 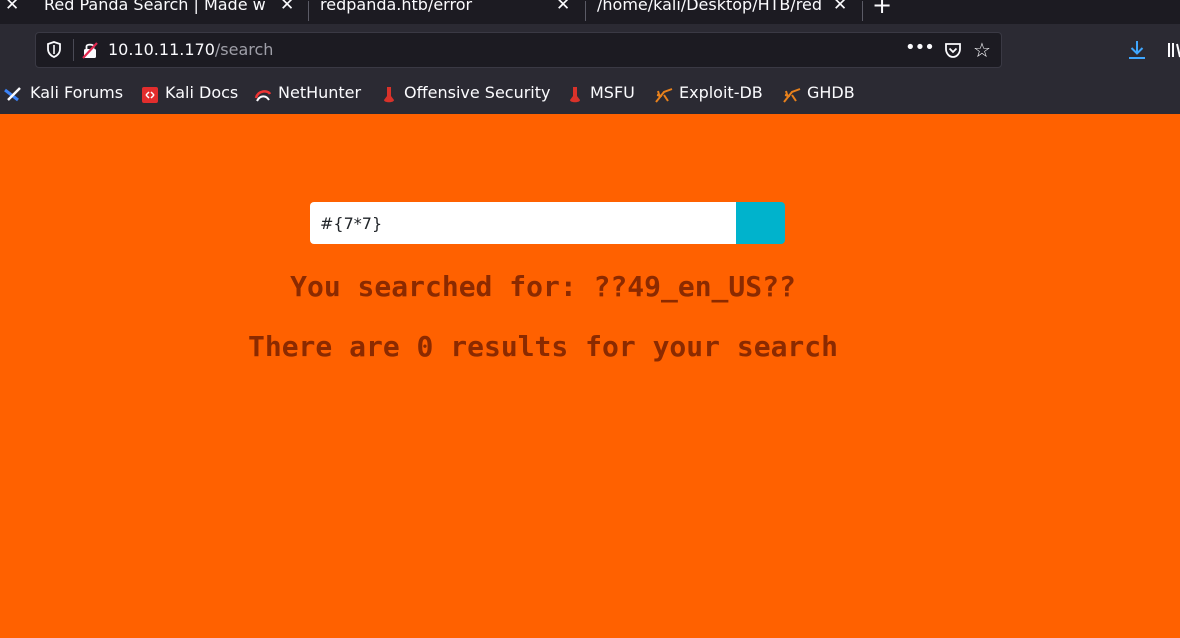 What do you see at coordinates (54, 51) in the screenshot?
I see `shield-icon` at bounding box center [54, 51].